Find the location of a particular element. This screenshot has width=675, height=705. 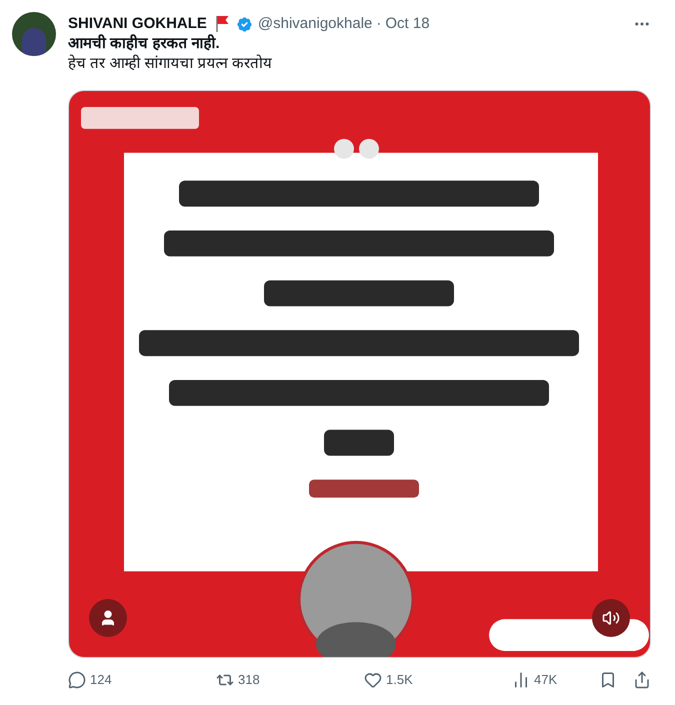

speaker-icon is located at coordinates (611, 618).